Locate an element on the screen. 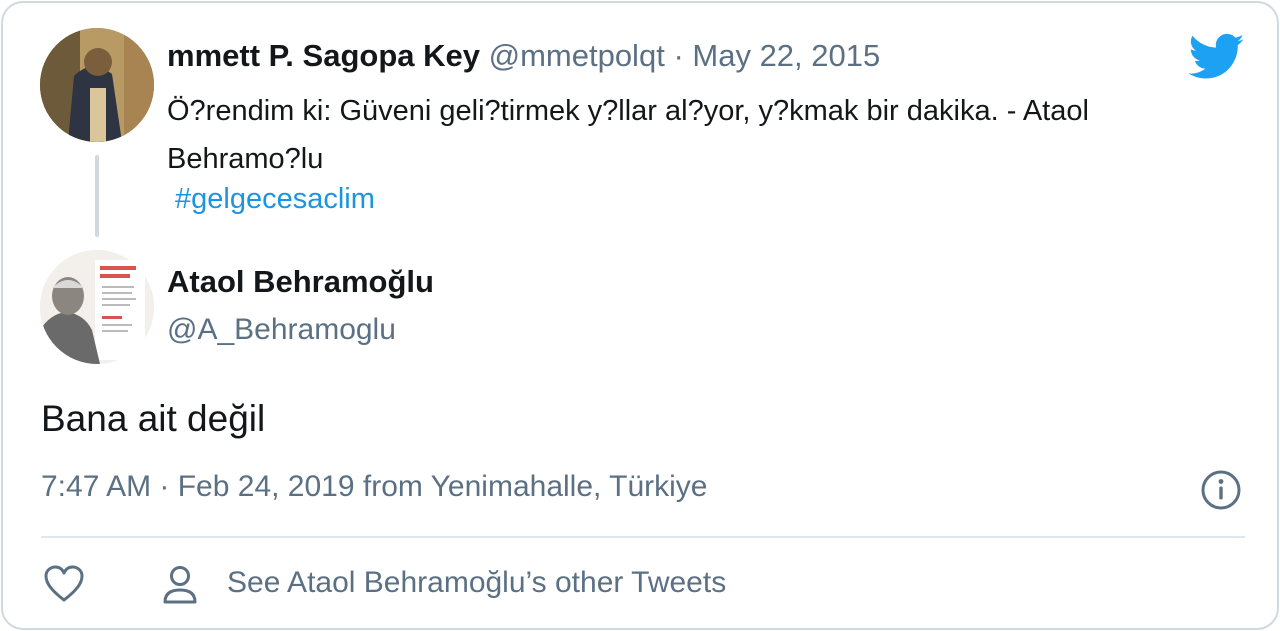 This screenshot has height=631, width=1280. parent-author-handle: @mmetpolqt is located at coordinates (577, 55).